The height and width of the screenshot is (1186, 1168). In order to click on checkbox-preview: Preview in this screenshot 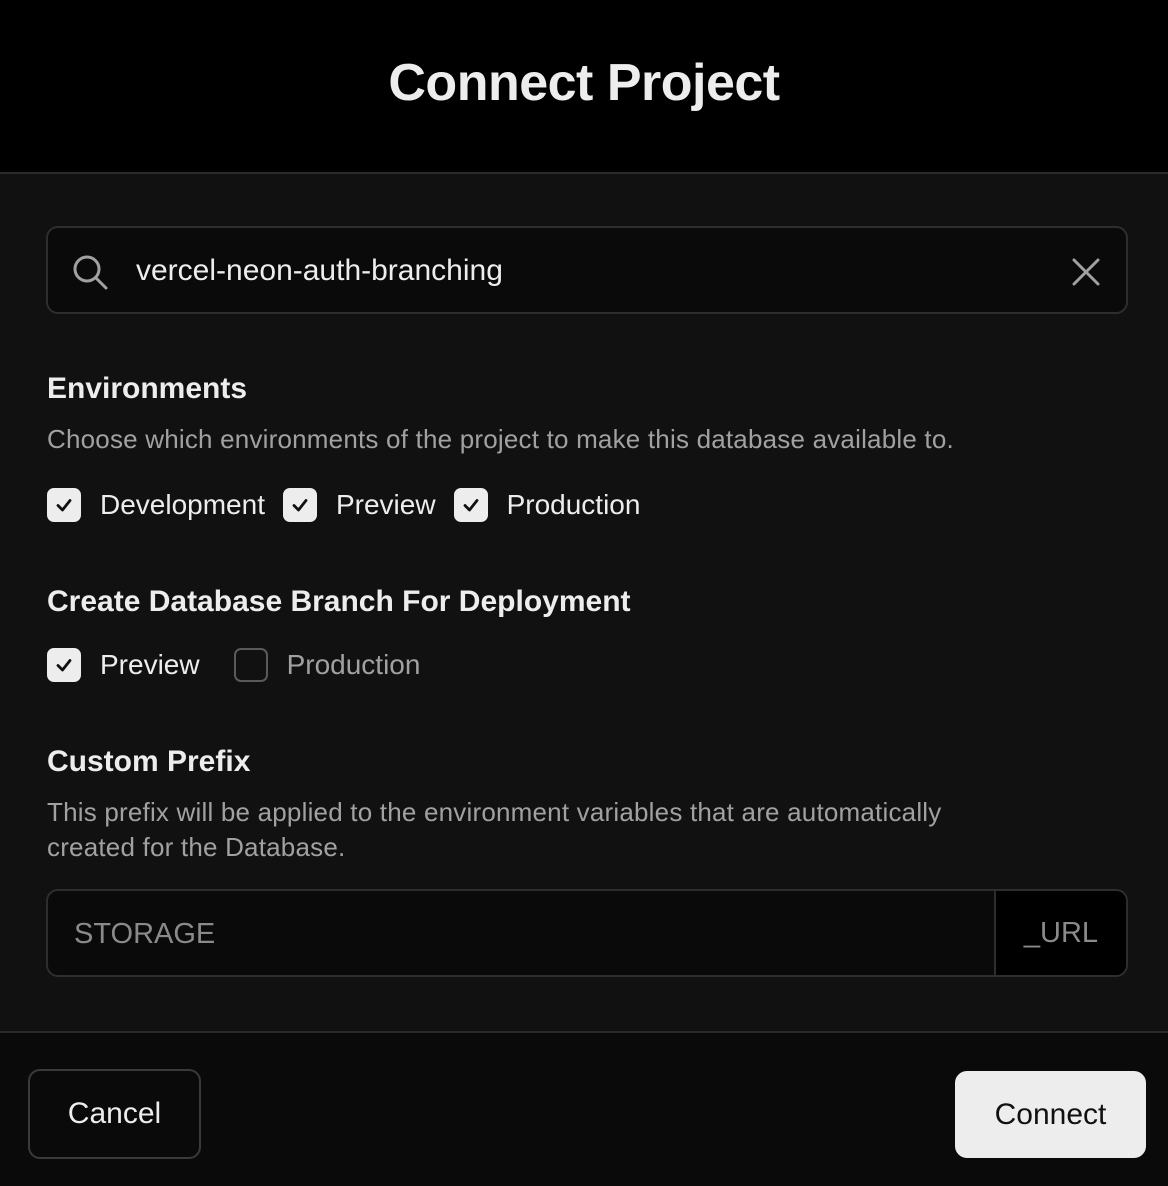, I will do `click(359, 505)`.